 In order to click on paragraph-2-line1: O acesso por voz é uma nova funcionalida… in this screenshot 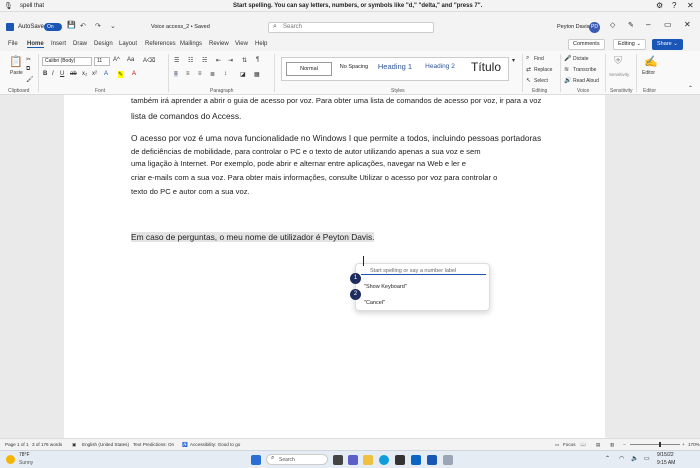, I will do `click(351, 138)`.